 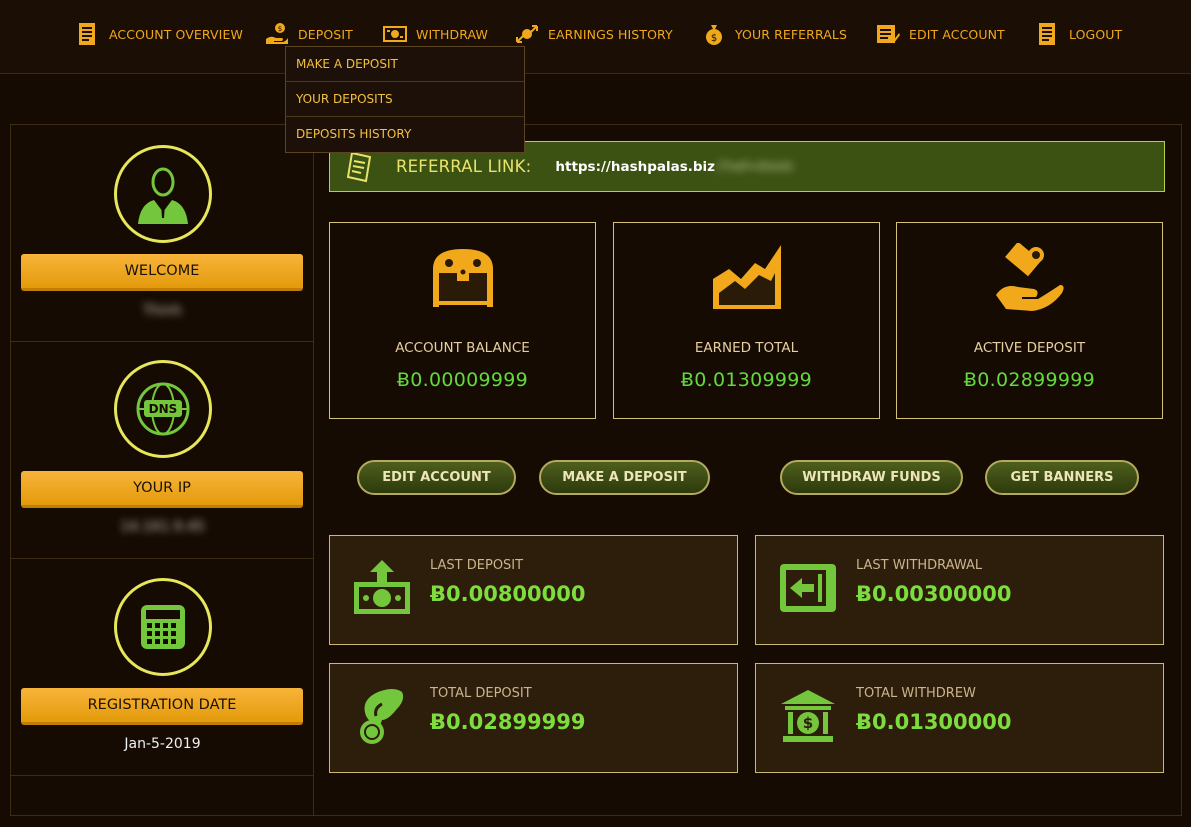 I want to click on treasure-chest-icon, so click(x=462, y=278).